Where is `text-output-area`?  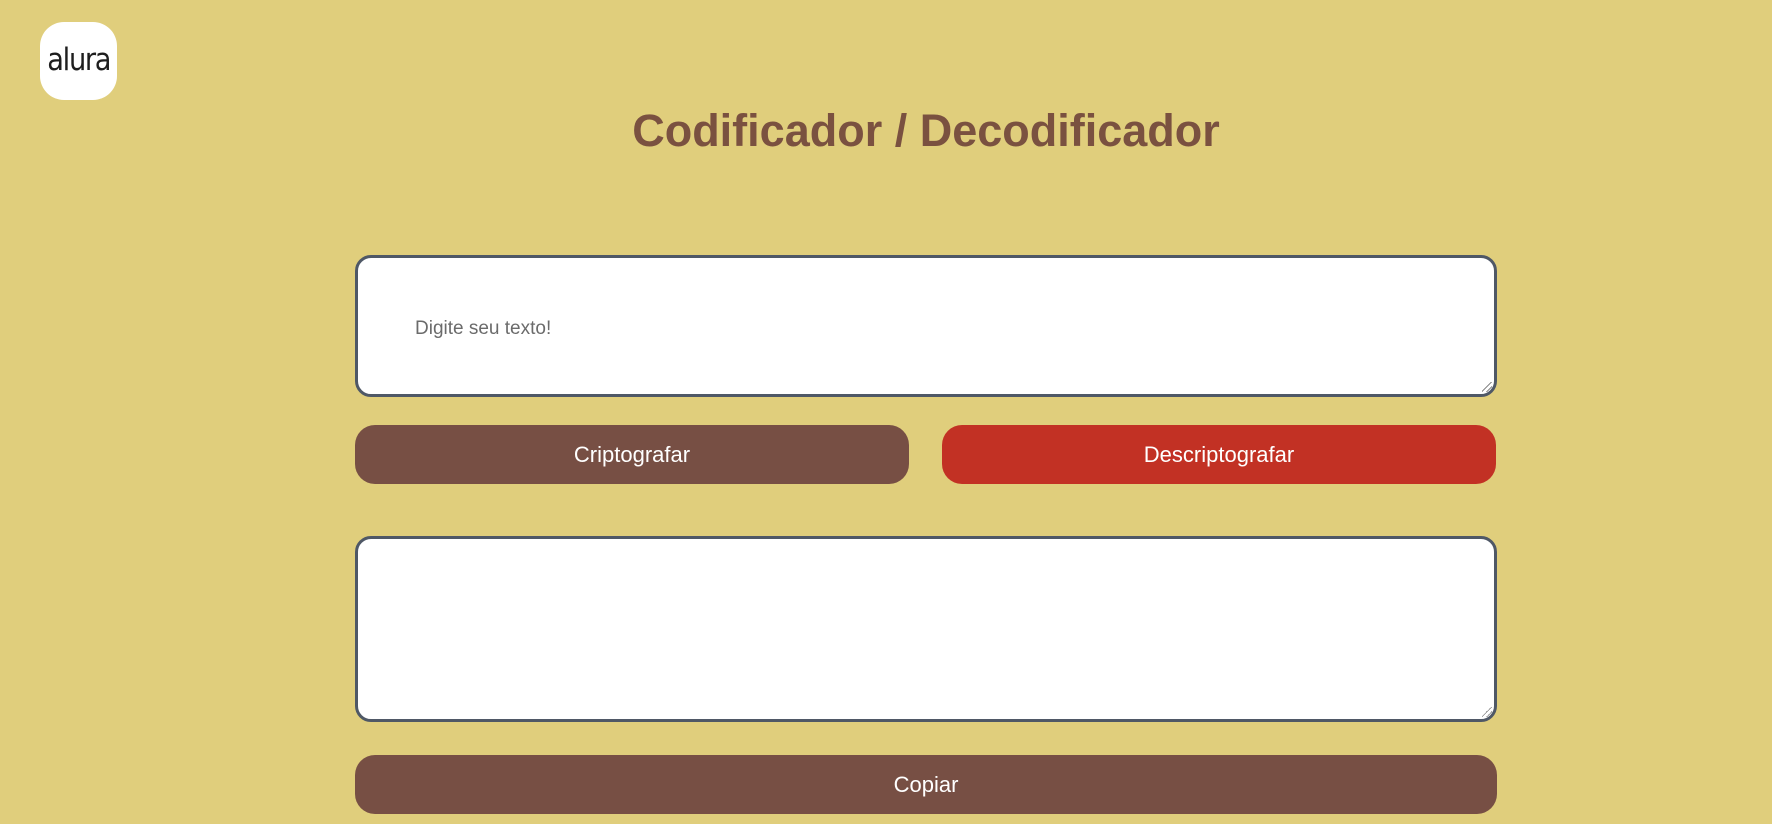
text-output-area is located at coordinates (926, 629).